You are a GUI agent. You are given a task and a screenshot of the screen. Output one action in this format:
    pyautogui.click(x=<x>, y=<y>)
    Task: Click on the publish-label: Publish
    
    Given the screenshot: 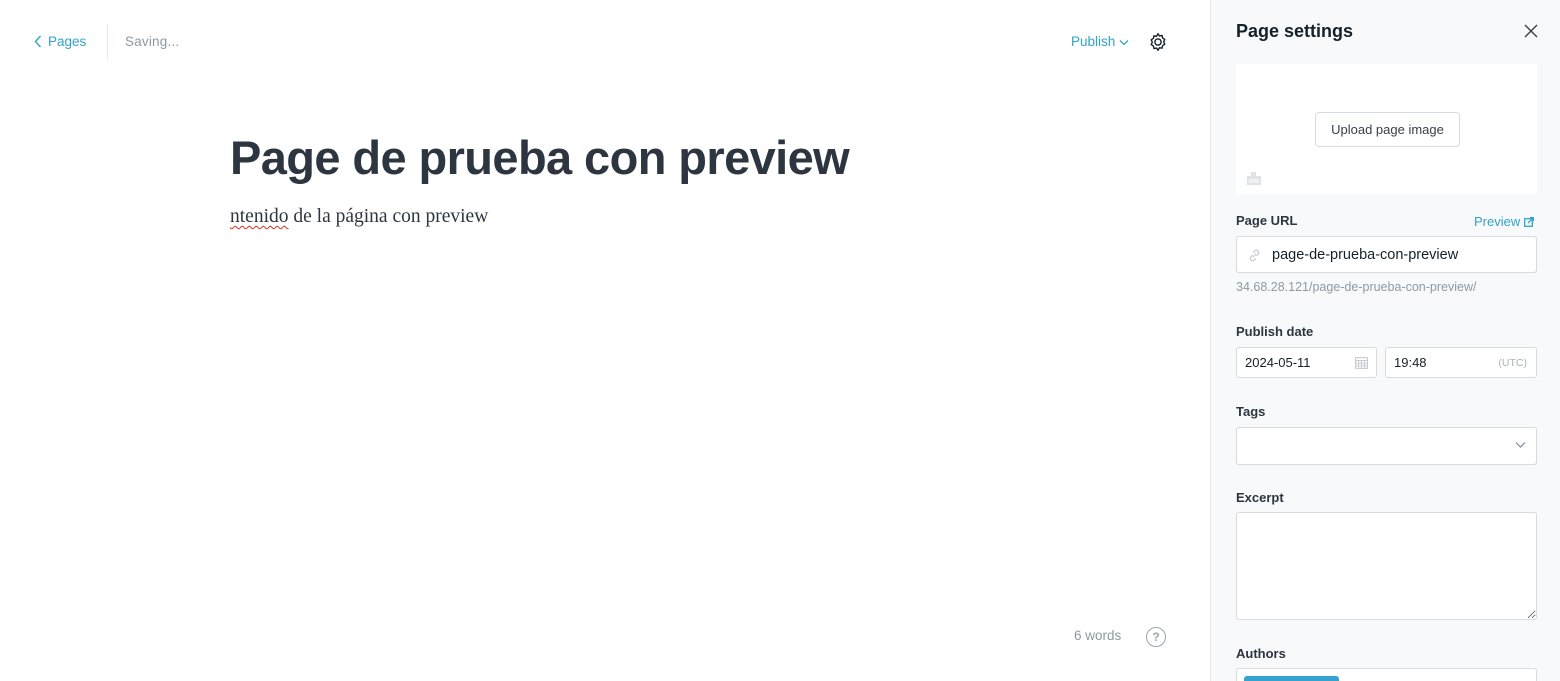 What is the action you would take?
    pyautogui.click(x=1093, y=41)
    